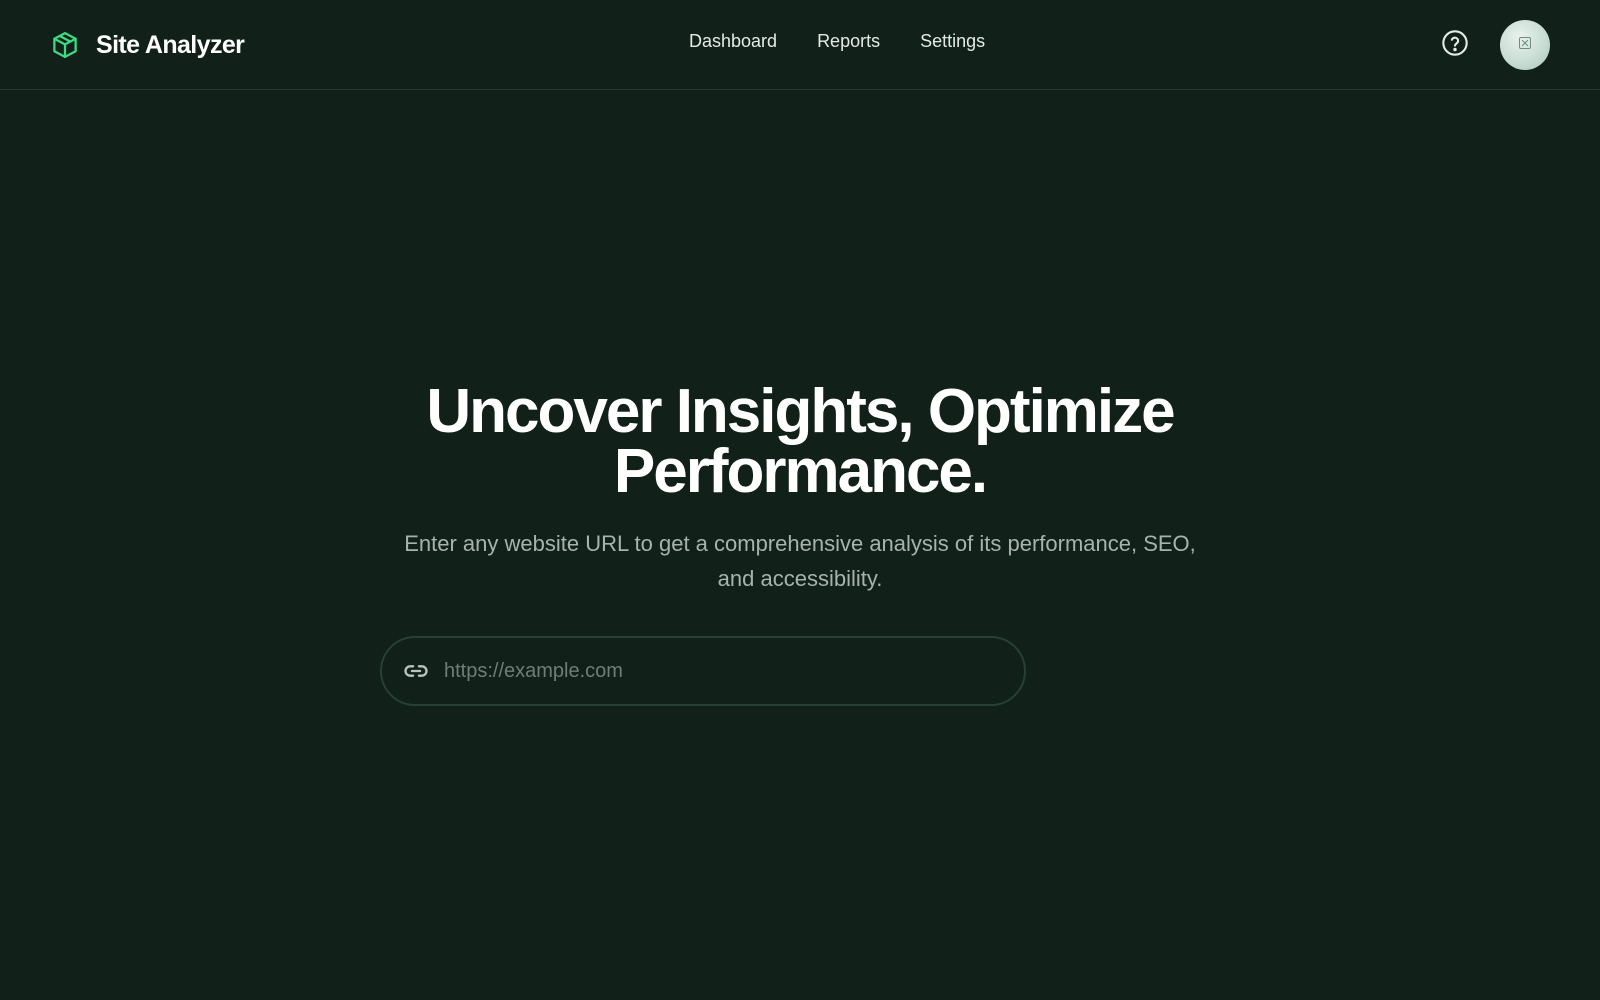 This screenshot has width=1600, height=1000. I want to click on help-button, so click(1455, 45).